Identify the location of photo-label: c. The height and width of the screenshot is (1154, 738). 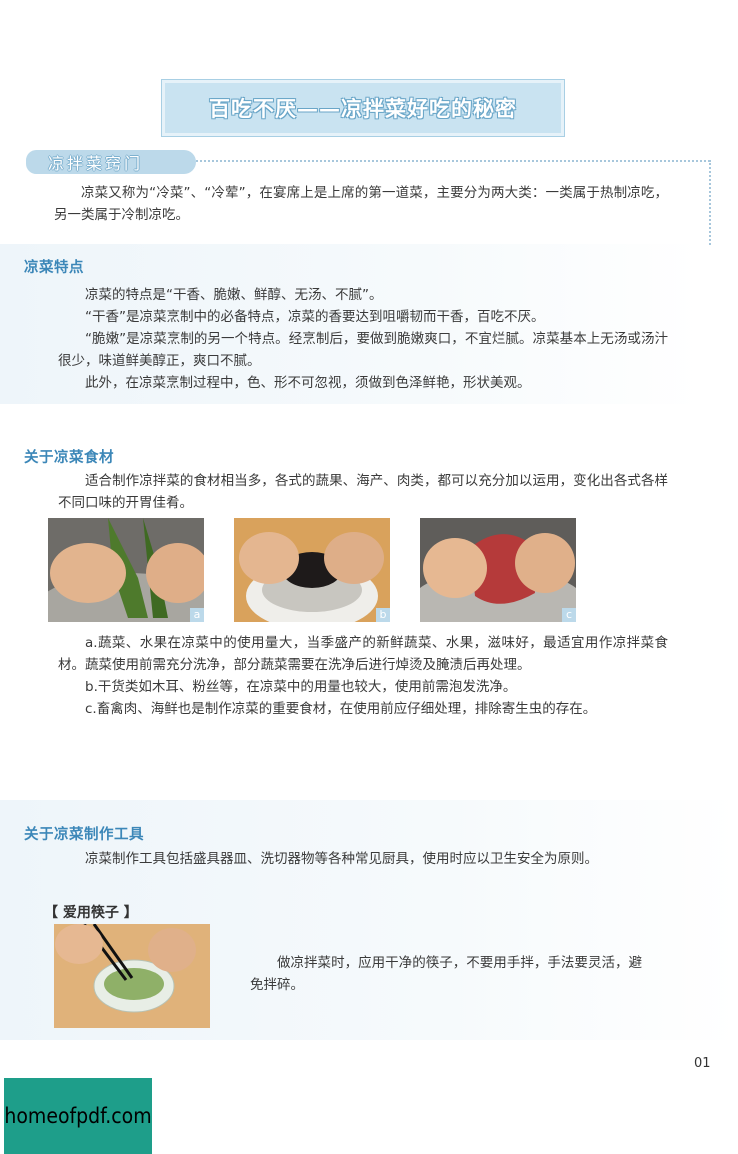
(569, 615).